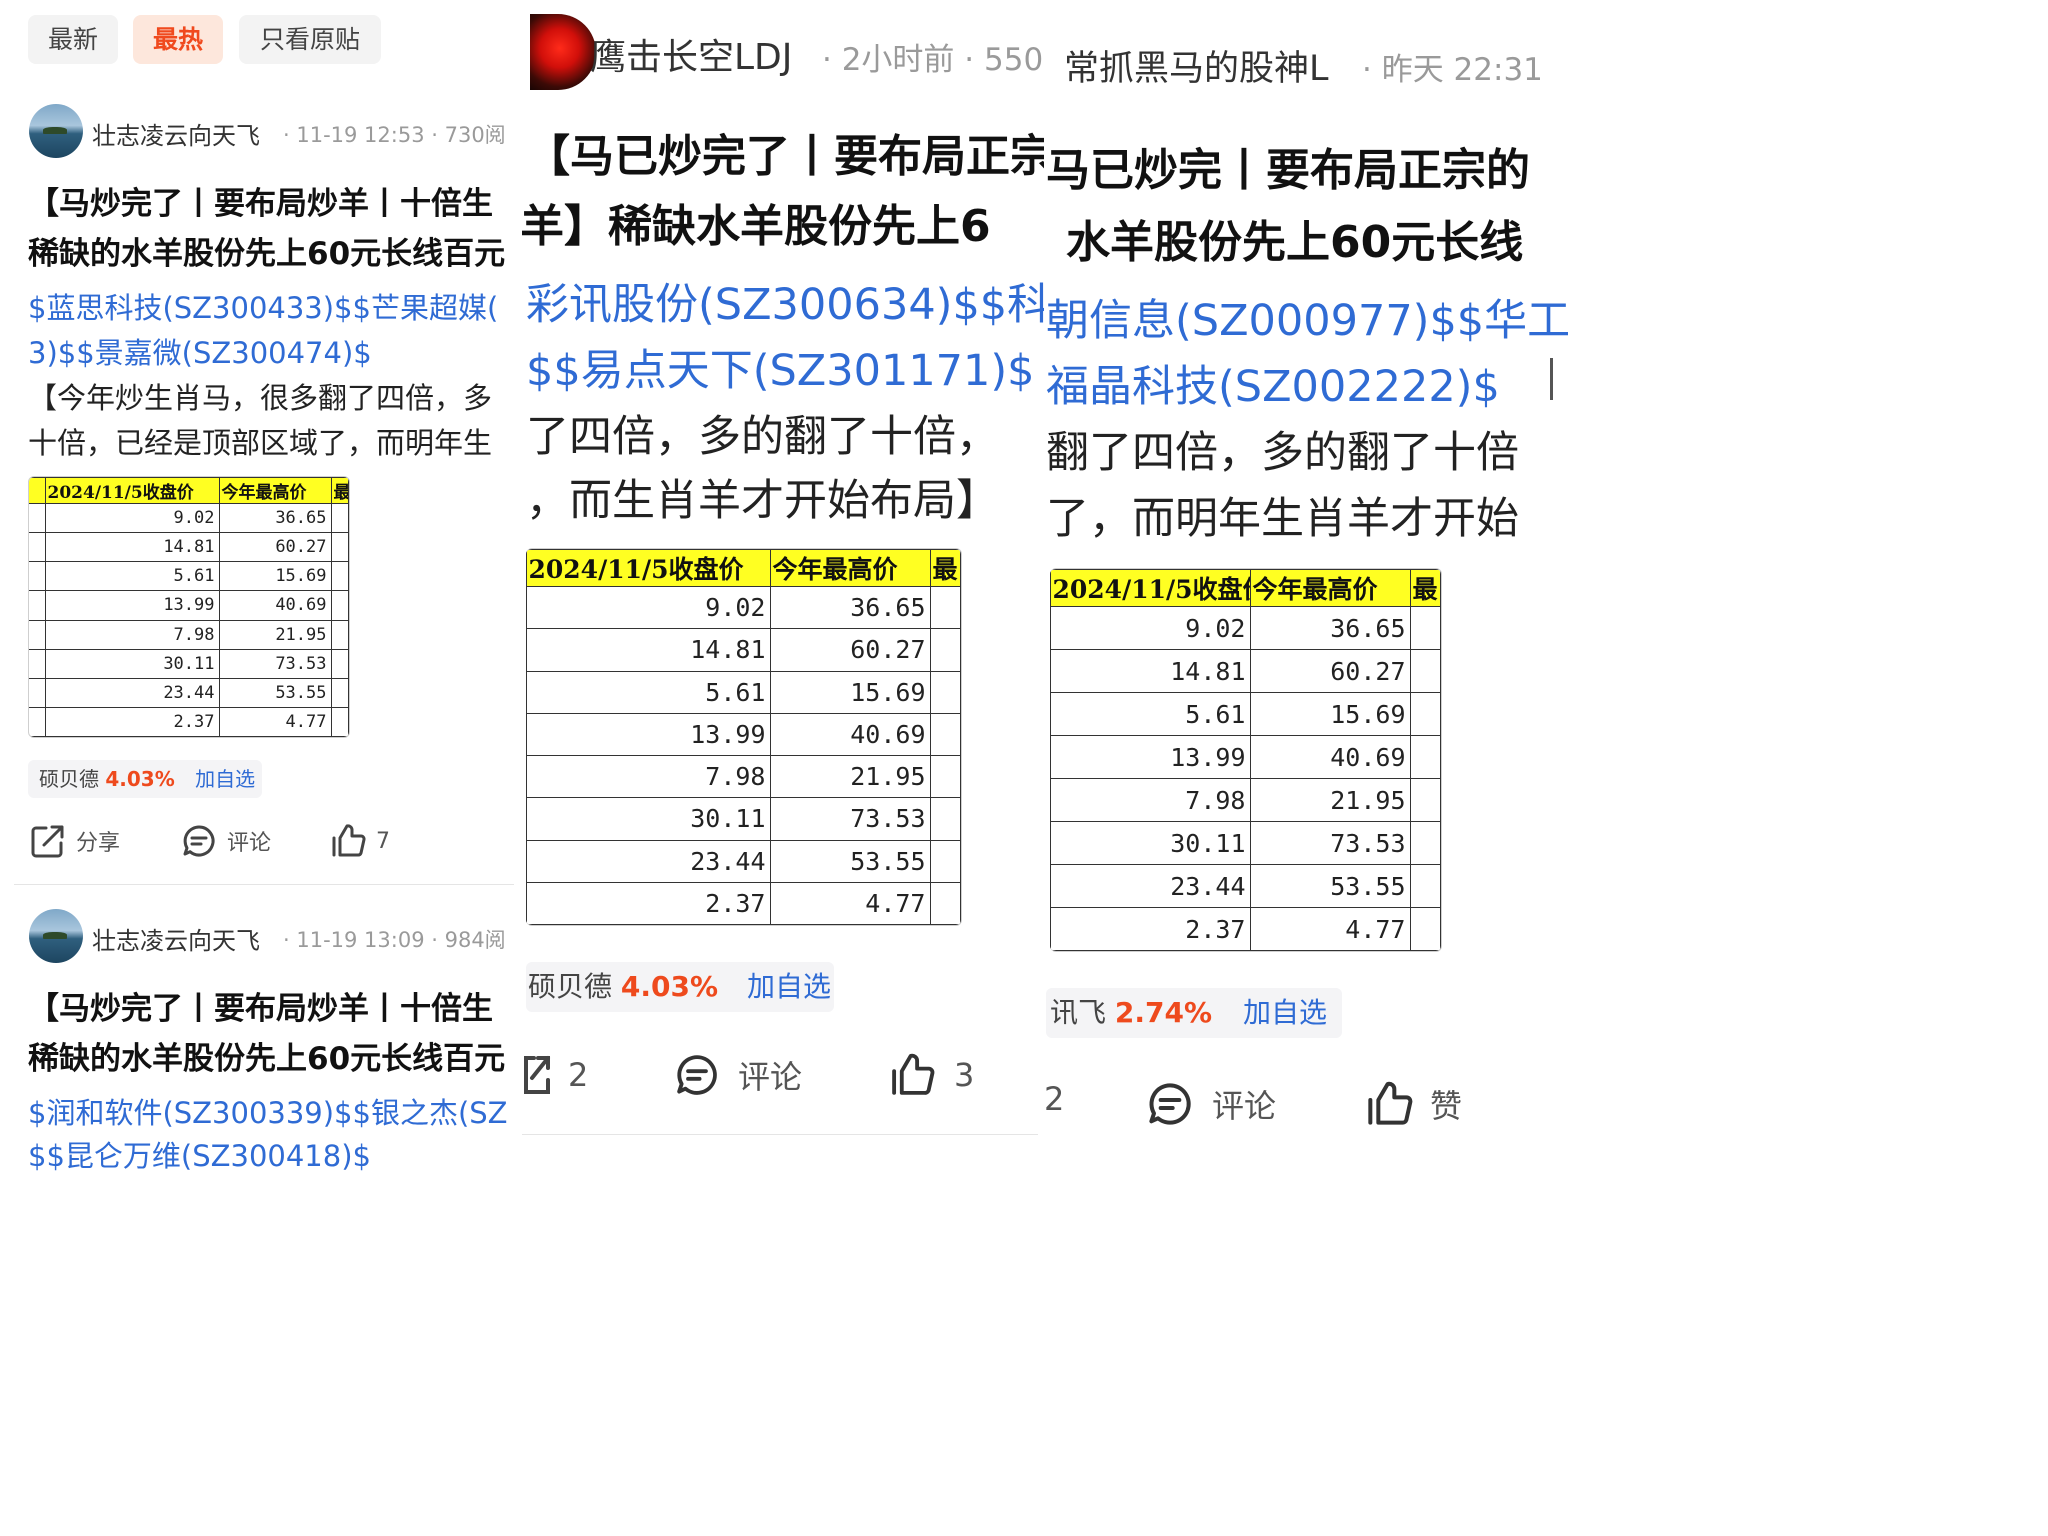 Image resolution: width=2048 pixels, height=1536 pixels. I want to click on like-button: 3, so click(931, 1075).